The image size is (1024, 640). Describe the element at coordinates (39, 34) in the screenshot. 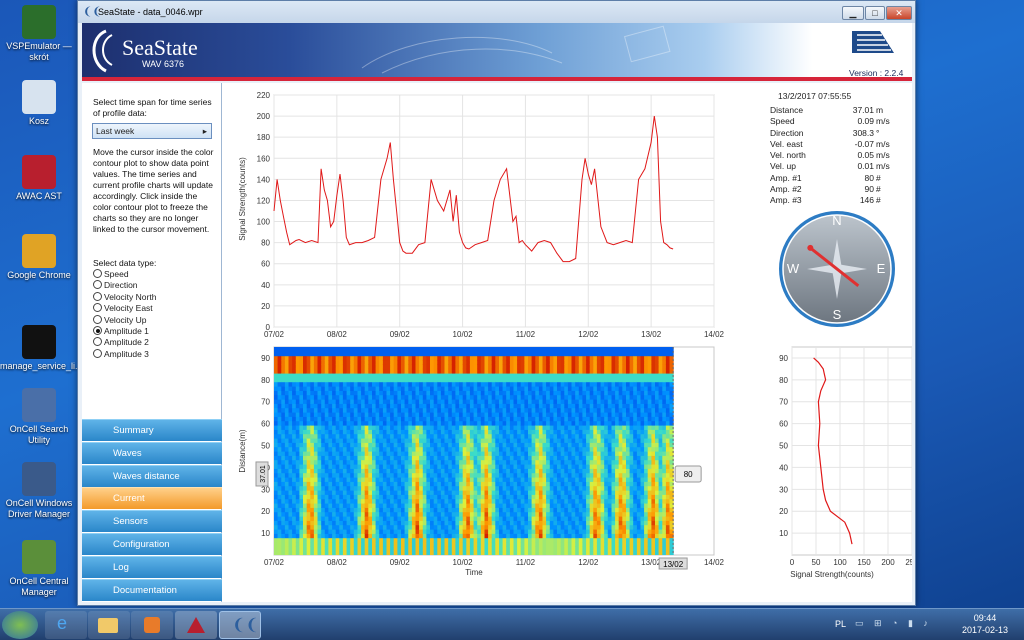

I see `desktop-icon: VSPEmulator — skrót` at that location.